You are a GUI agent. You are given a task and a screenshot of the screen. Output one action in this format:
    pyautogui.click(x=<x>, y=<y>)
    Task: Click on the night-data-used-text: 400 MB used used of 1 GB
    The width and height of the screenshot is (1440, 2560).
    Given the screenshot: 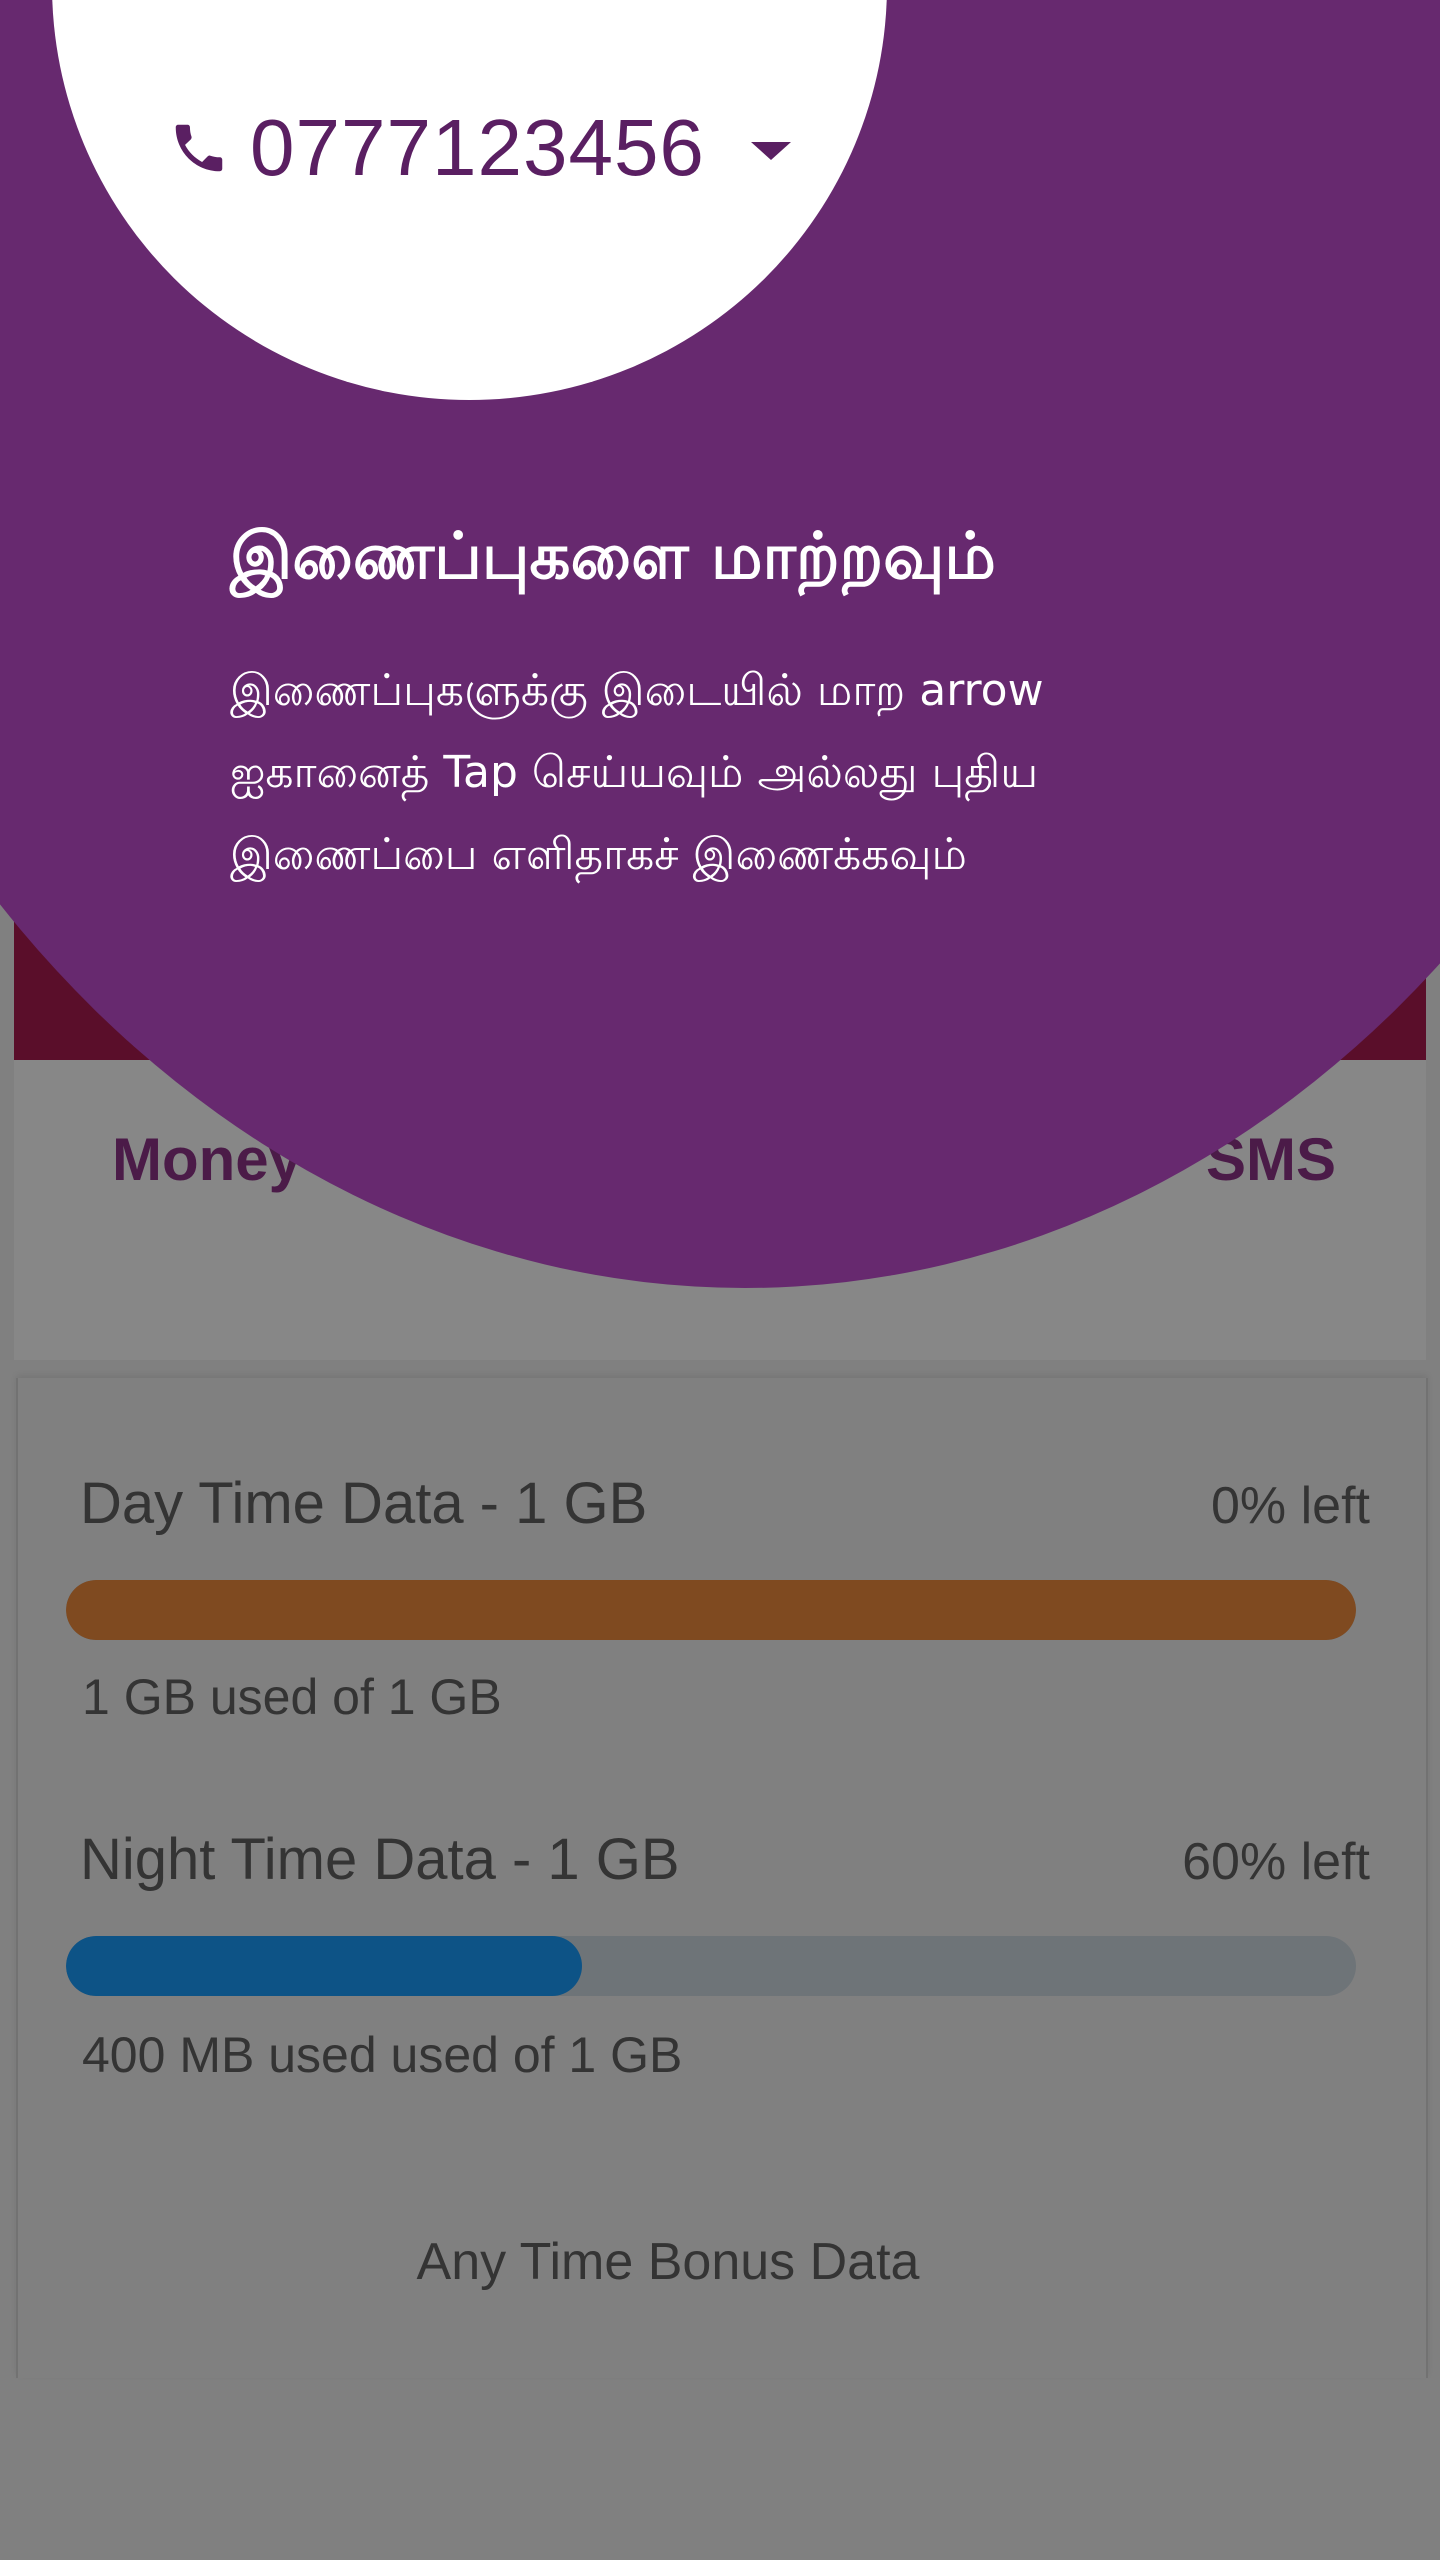 What is the action you would take?
    pyautogui.click(x=382, y=2055)
    